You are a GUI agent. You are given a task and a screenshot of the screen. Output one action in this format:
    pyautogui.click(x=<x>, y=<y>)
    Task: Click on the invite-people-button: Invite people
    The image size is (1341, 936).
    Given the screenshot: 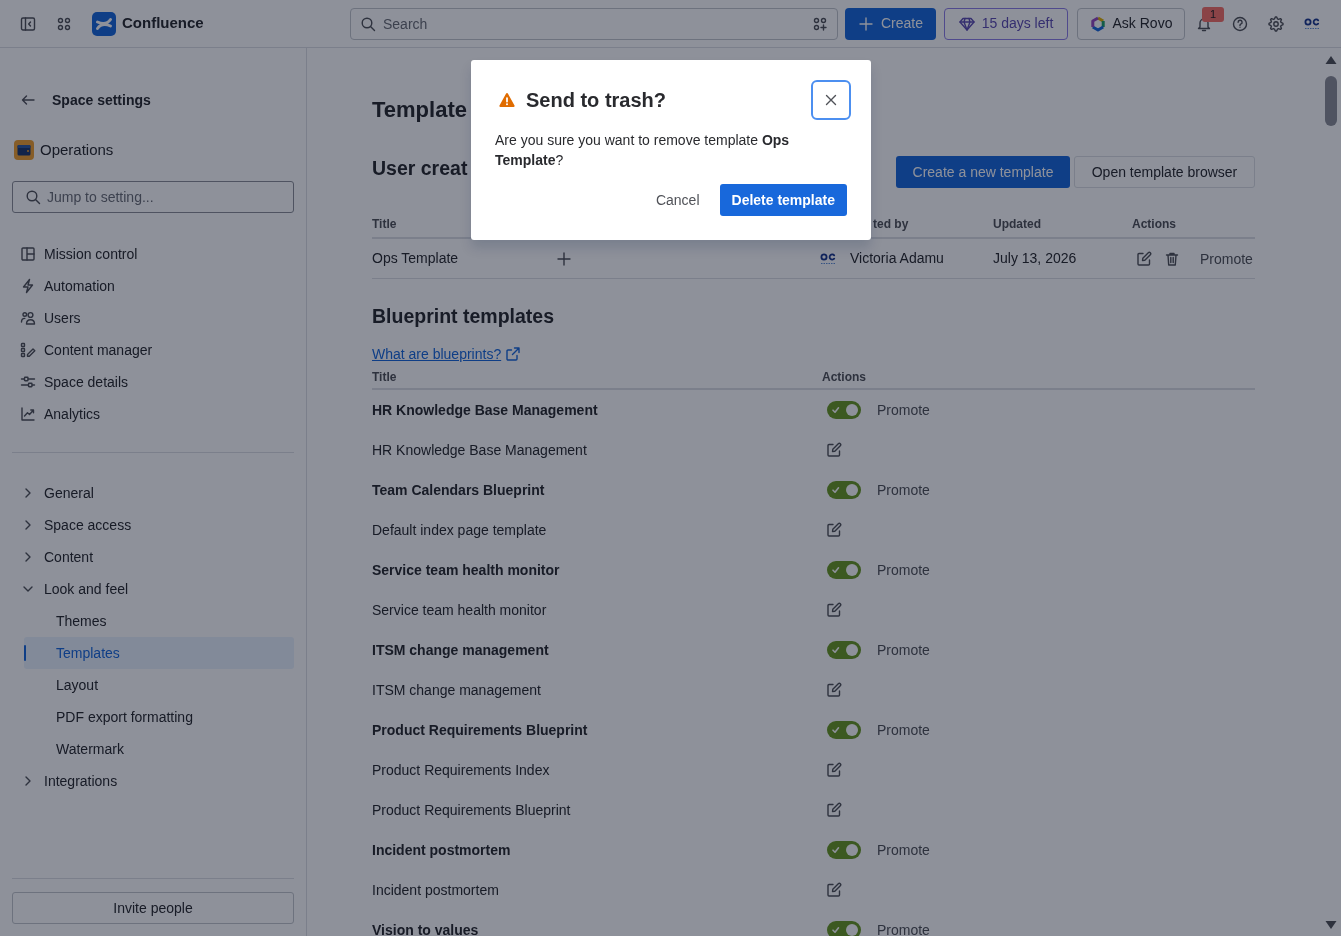 What is the action you would take?
    pyautogui.click(x=153, y=908)
    